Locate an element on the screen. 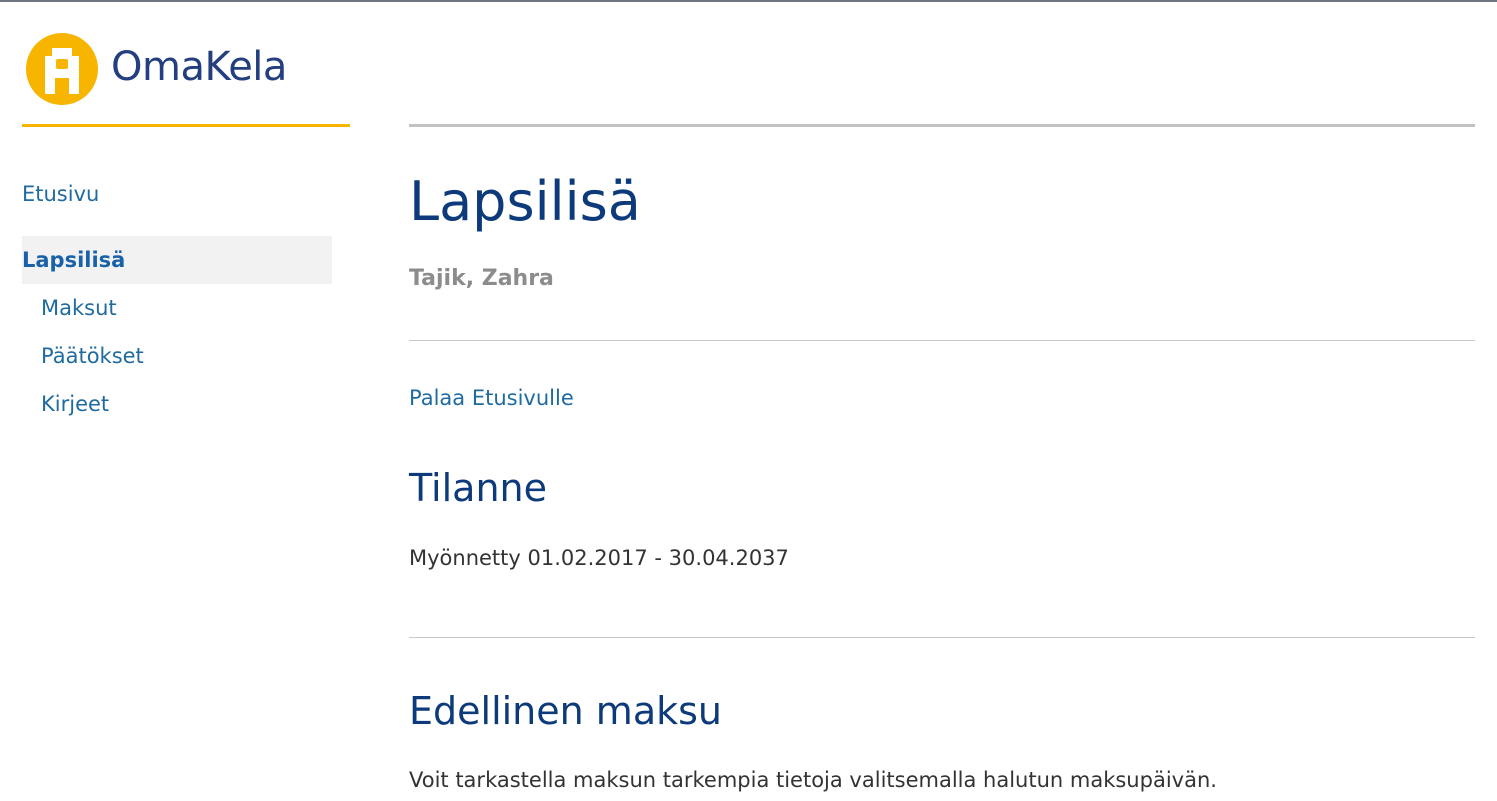 Image resolution: width=1497 pixels, height=801 pixels. logo-underline is located at coordinates (186, 125).